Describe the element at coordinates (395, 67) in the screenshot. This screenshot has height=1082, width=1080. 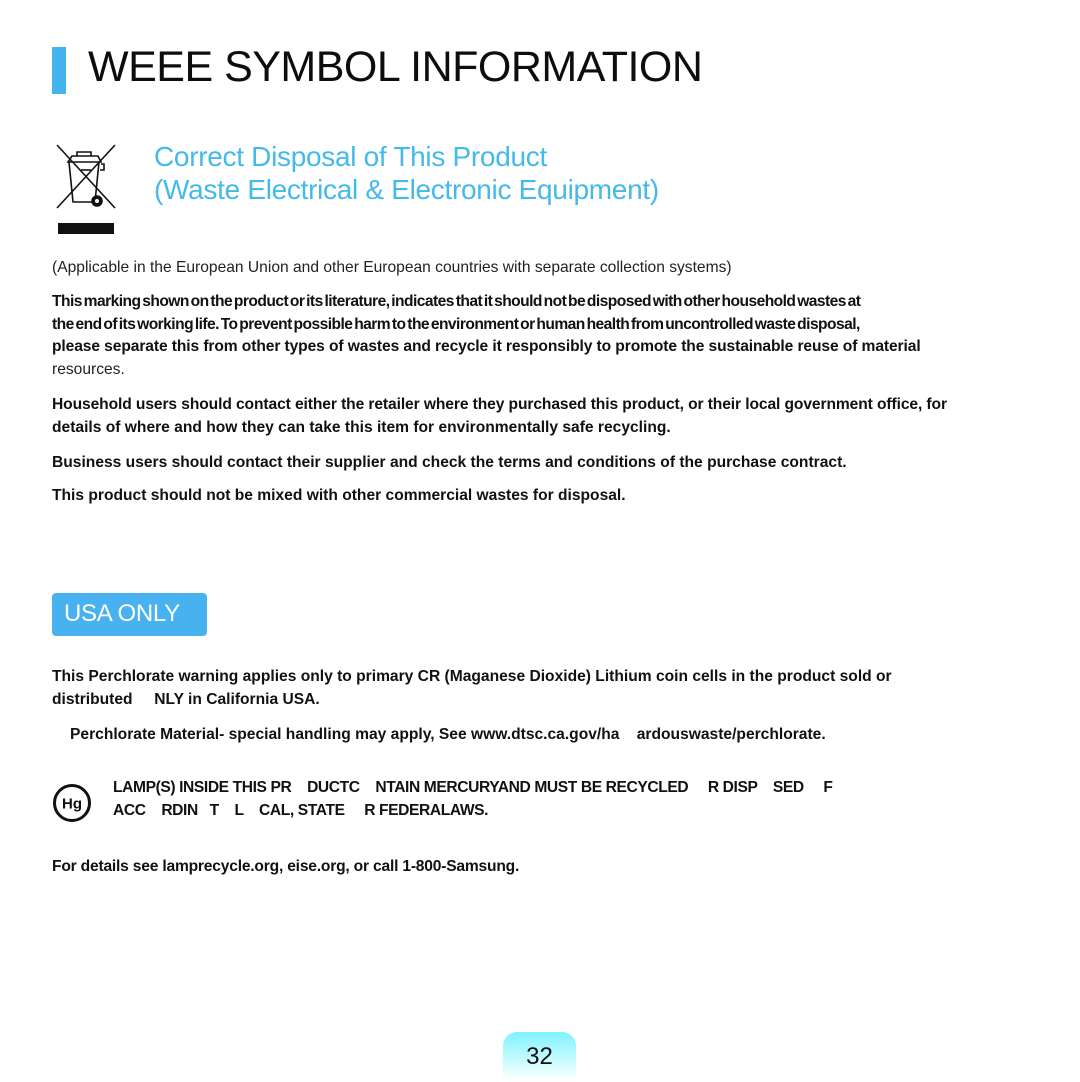
I see `page-title: WEEE SYMBOL INFORMATION` at that location.